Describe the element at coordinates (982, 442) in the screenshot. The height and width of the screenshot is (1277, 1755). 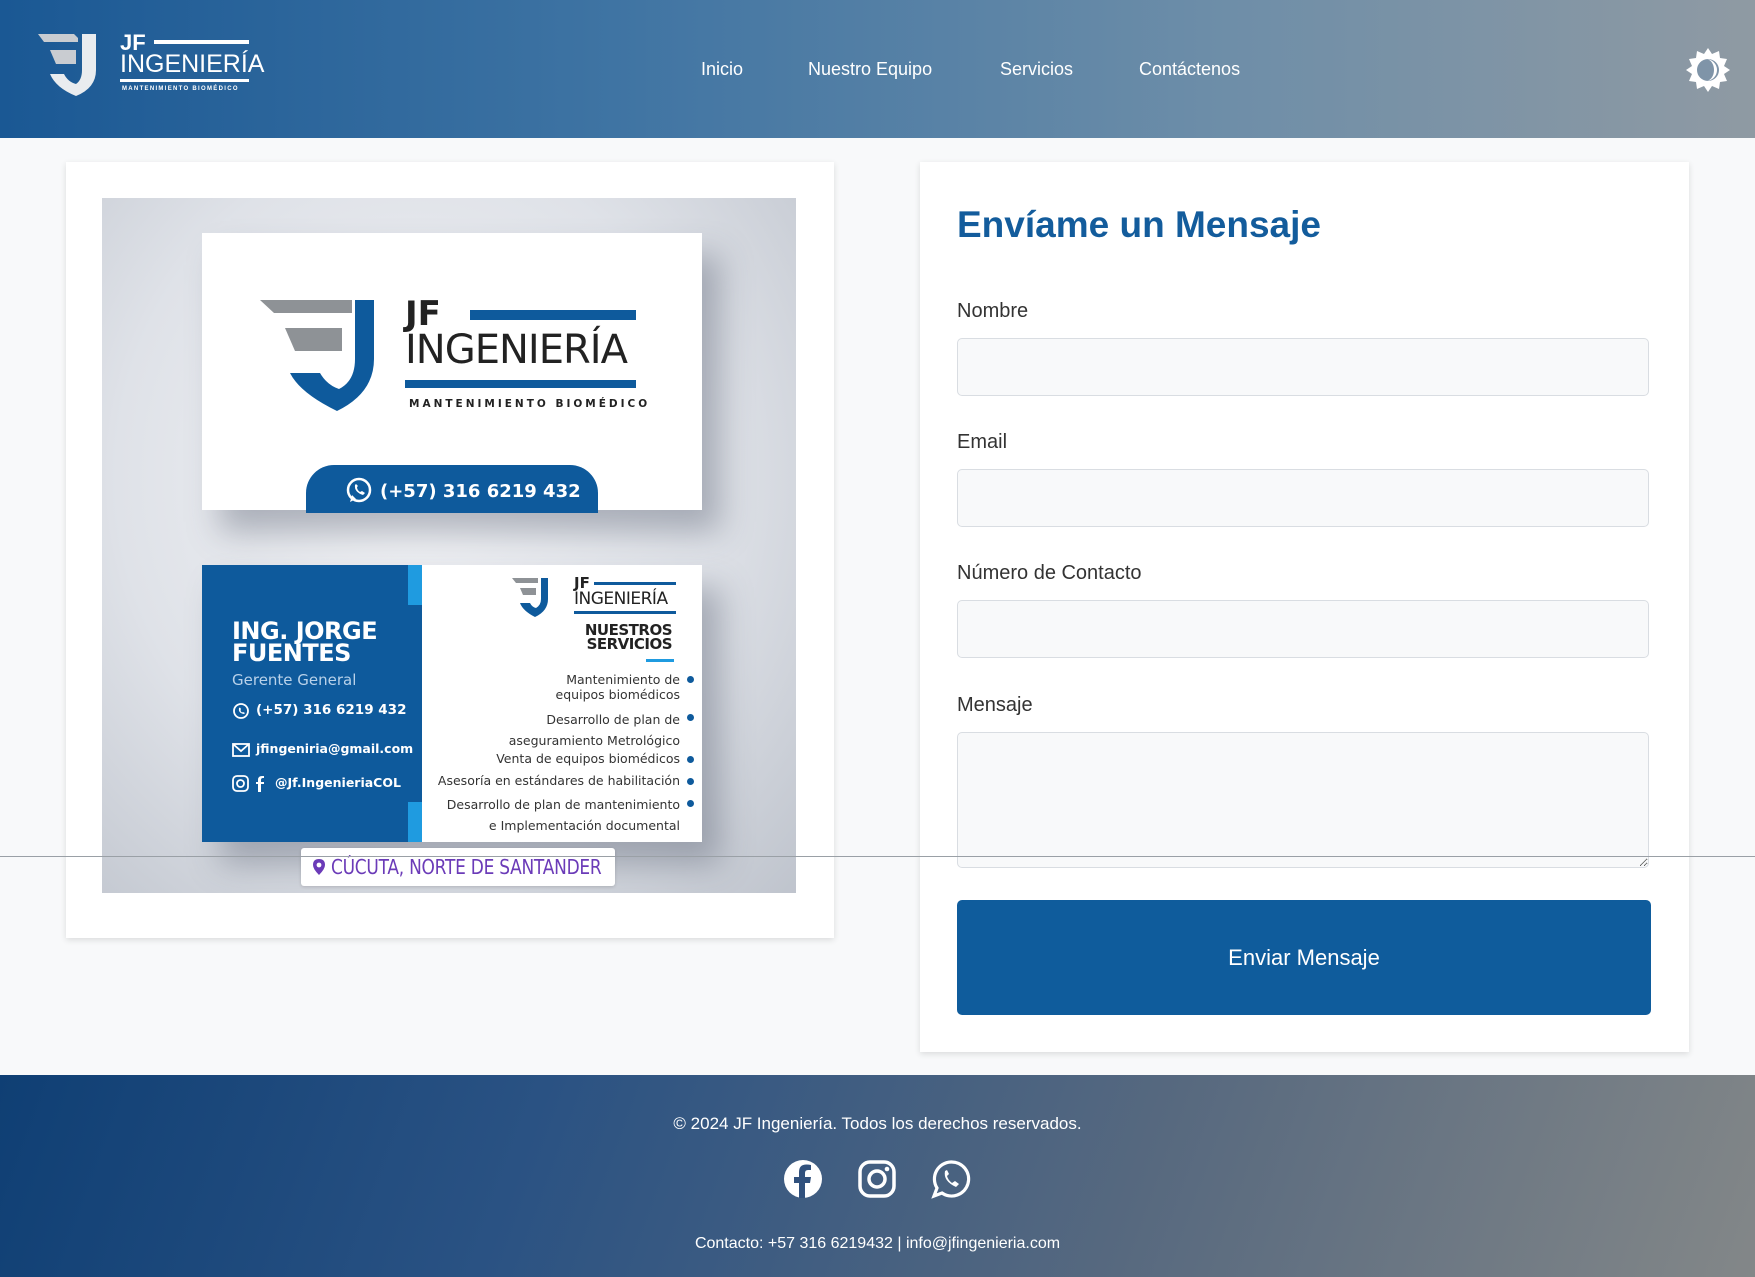
I see `email-label: Email` at that location.